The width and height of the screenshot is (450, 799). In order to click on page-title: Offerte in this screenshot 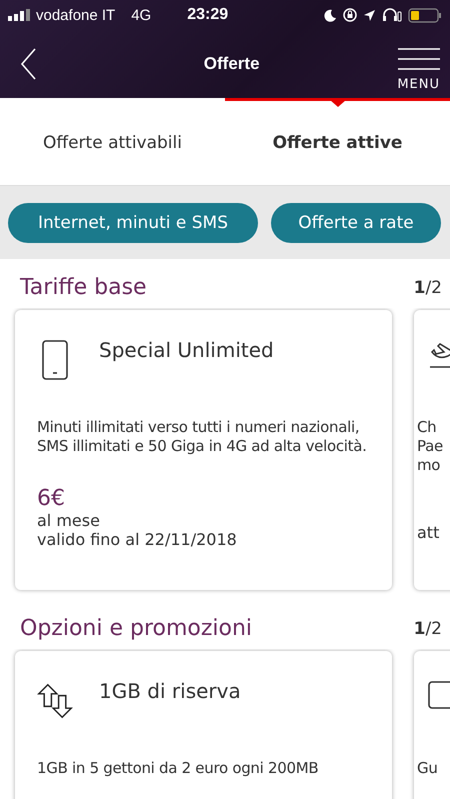, I will do `click(232, 64)`.